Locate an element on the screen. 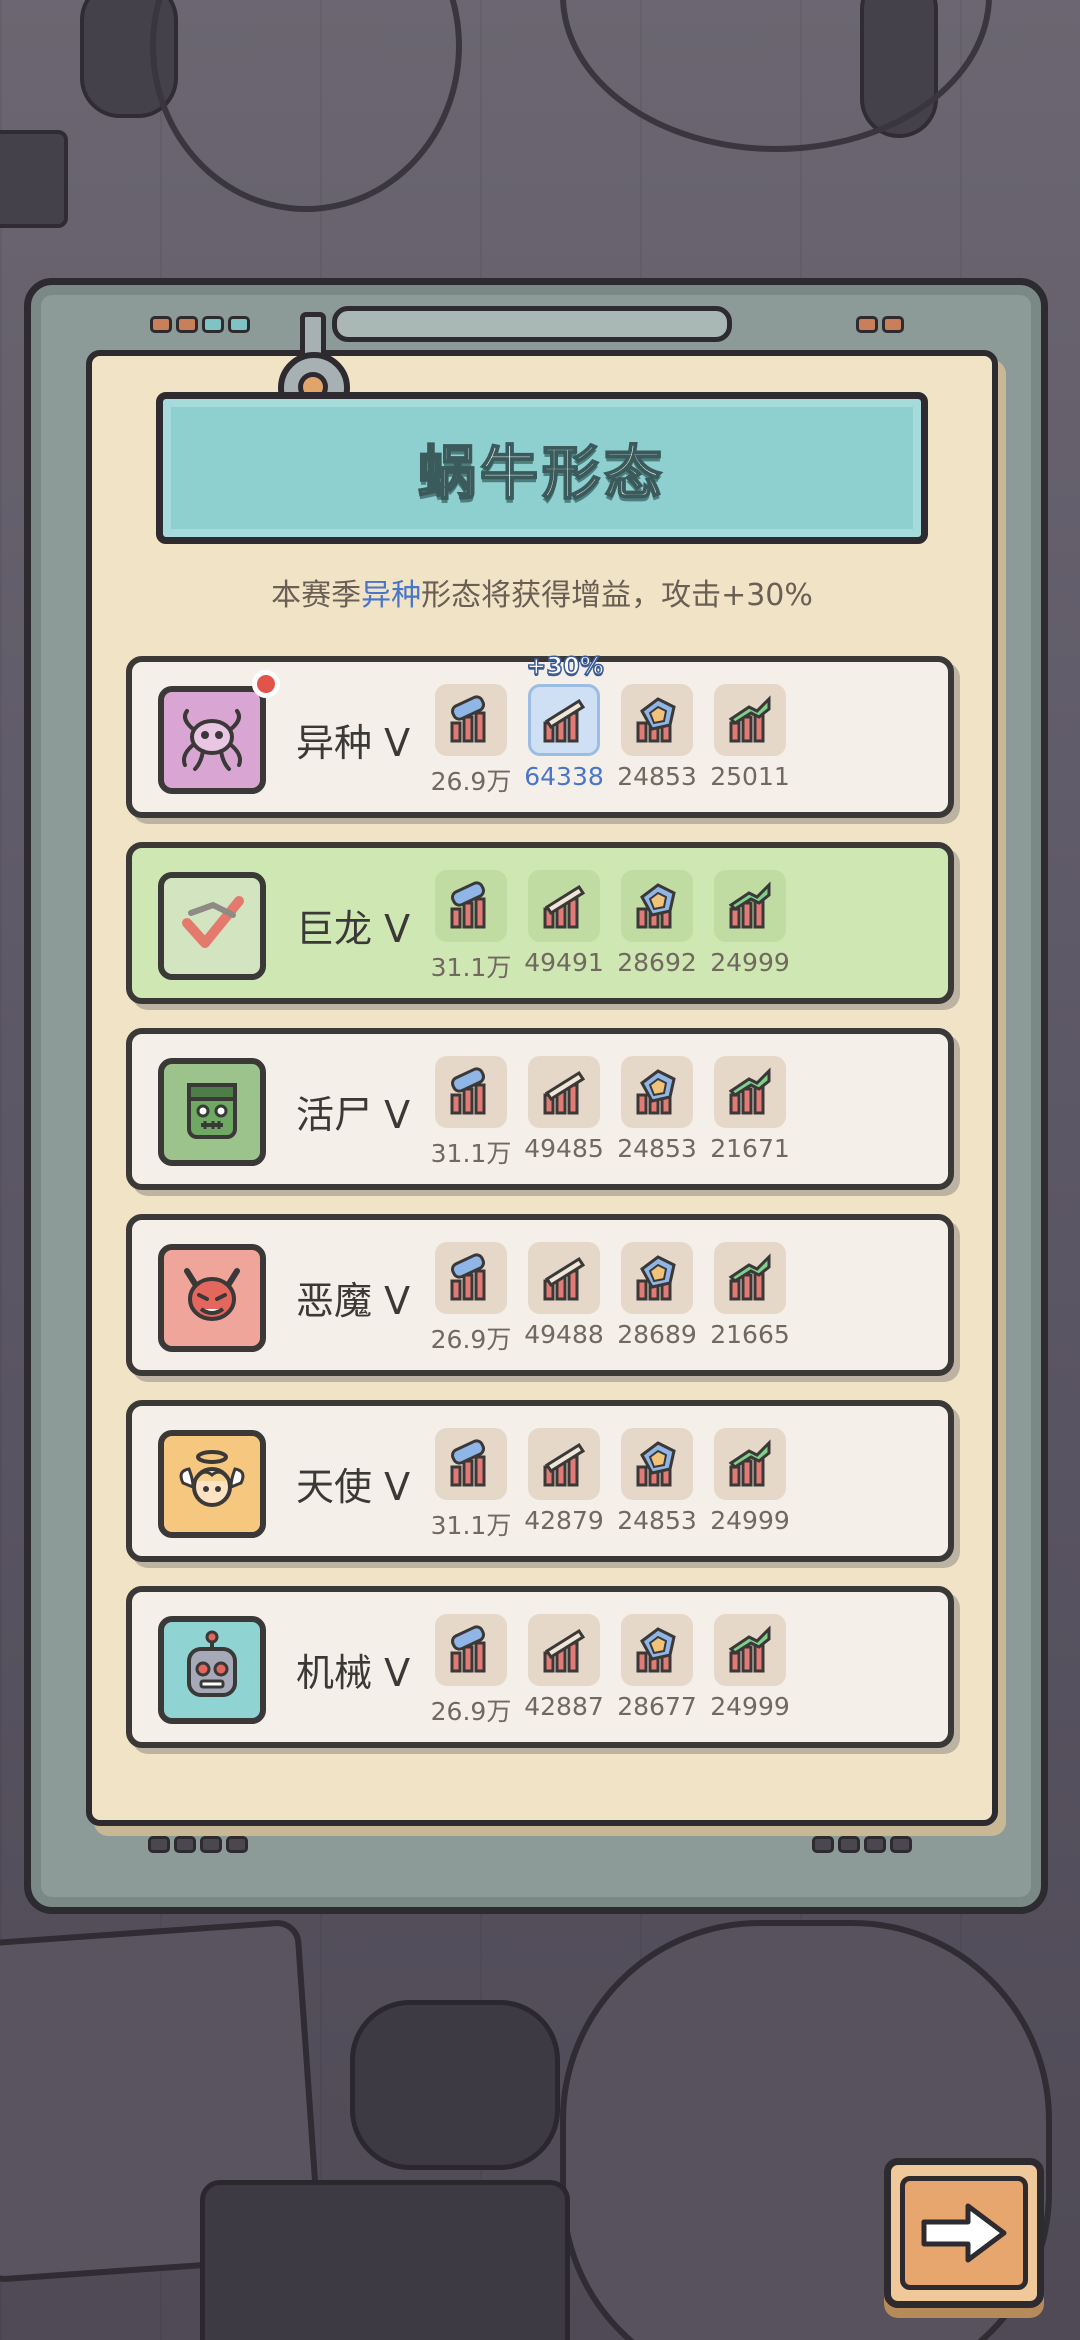  stat-cell: 24853 is located at coordinates (657, 1481).